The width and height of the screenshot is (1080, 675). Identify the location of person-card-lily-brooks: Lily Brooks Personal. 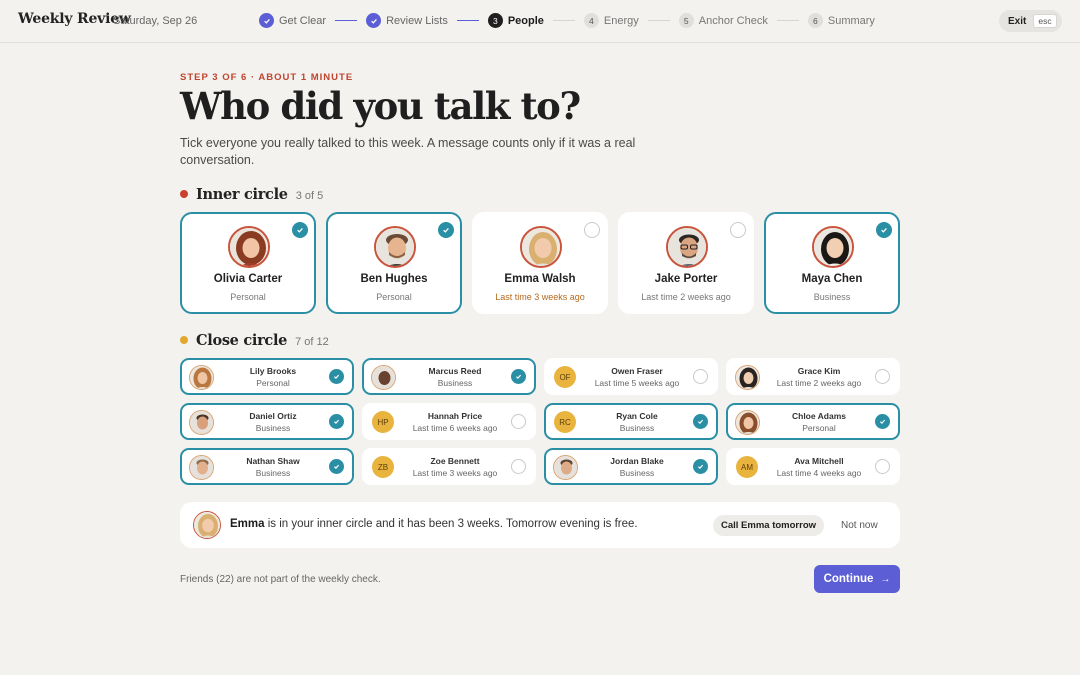
(267, 376).